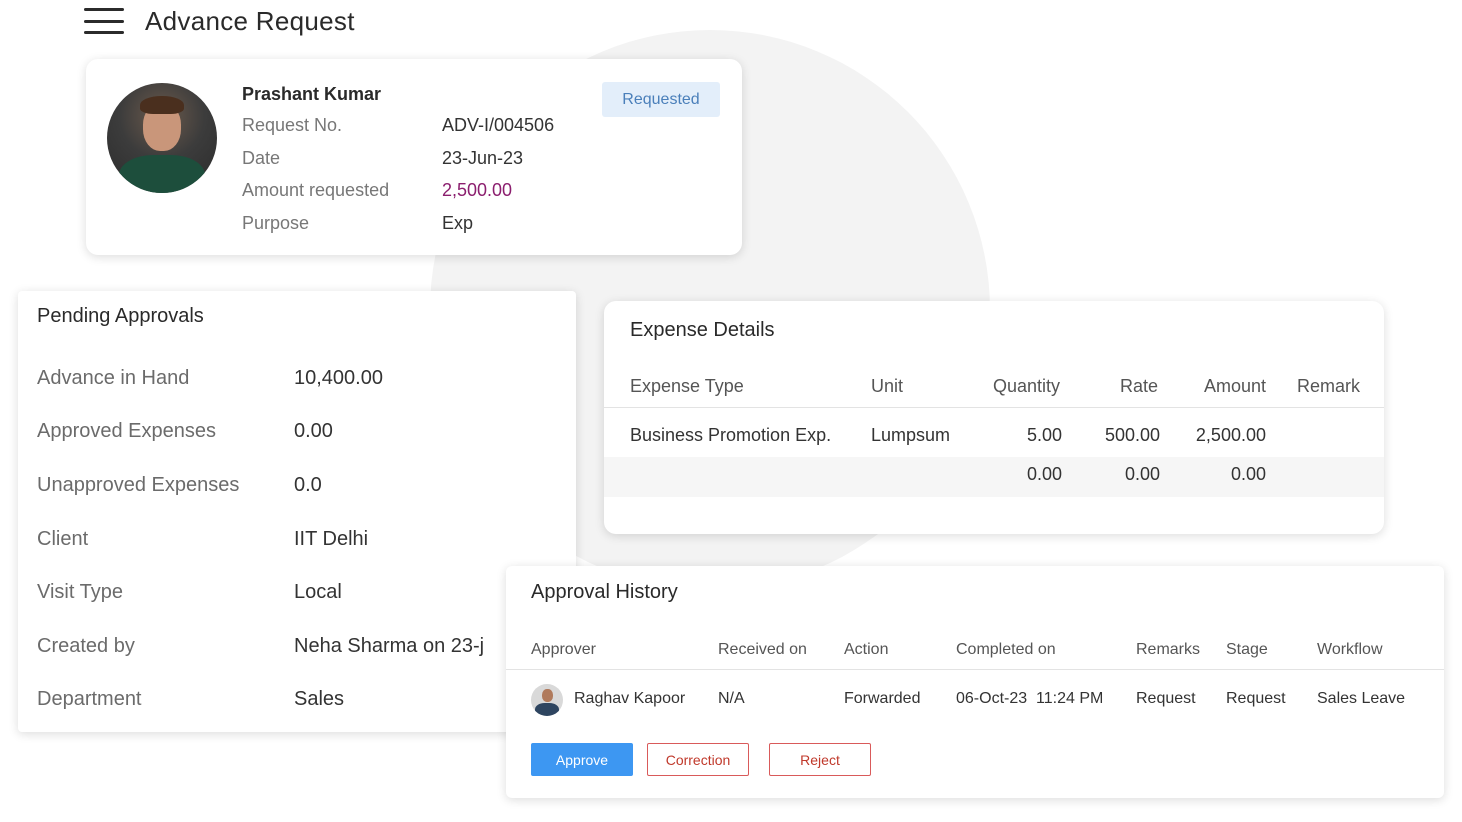 The image size is (1462, 822). I want to click on expense-type-cell: Business Promotion Exp., so click(731, 435).